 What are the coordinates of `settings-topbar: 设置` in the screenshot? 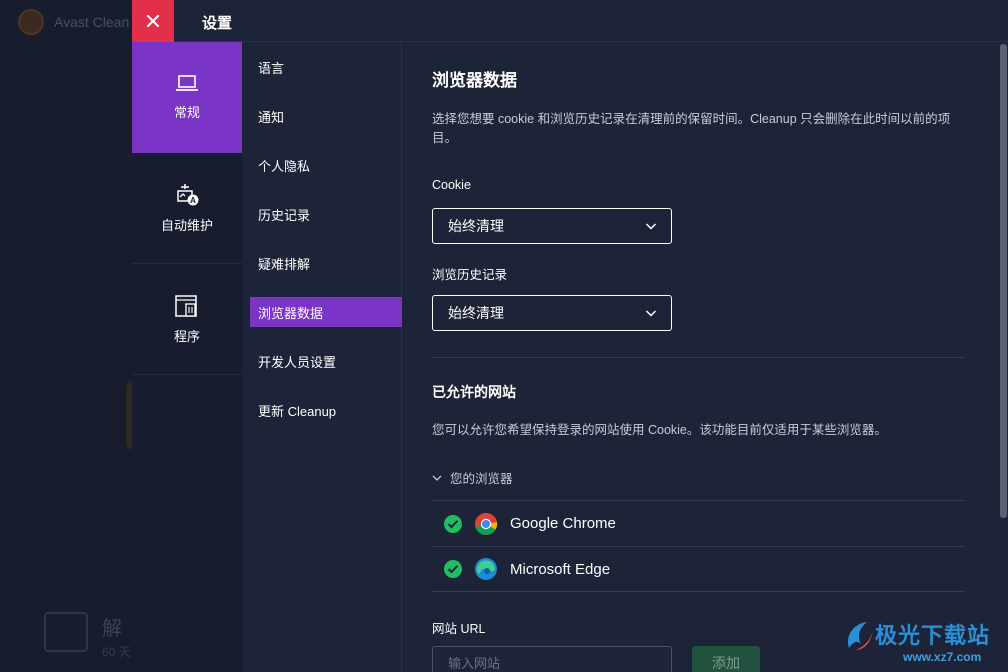 It's located at (570, 21).